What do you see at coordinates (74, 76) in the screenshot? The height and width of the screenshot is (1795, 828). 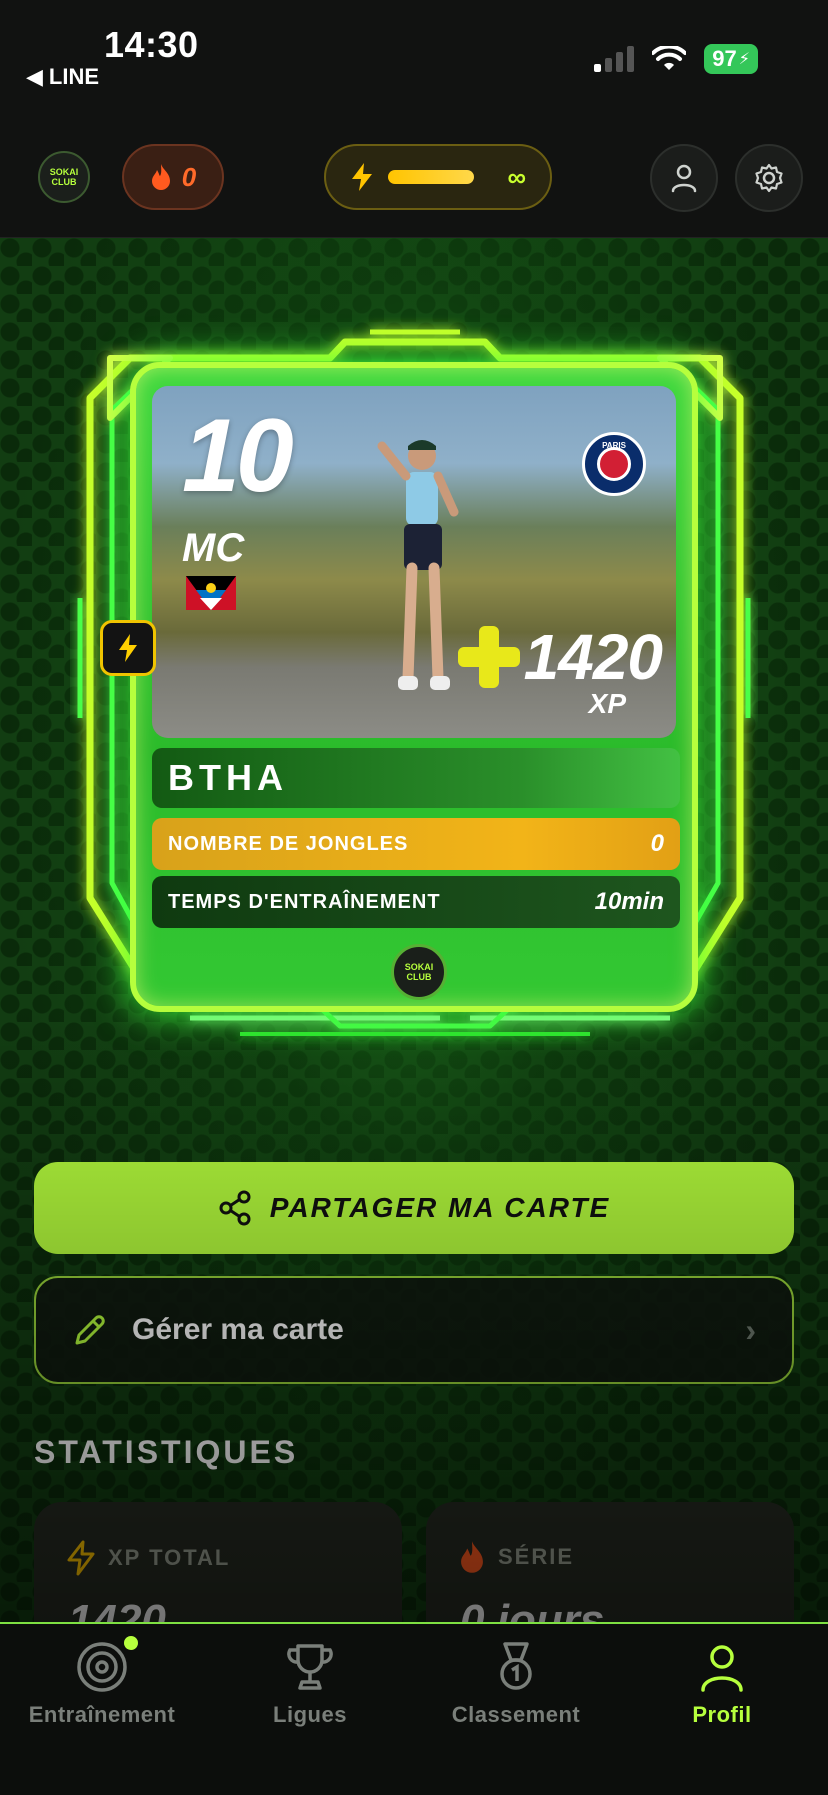 I see `back-app-label: LINE` at bounding box center [74, 76].